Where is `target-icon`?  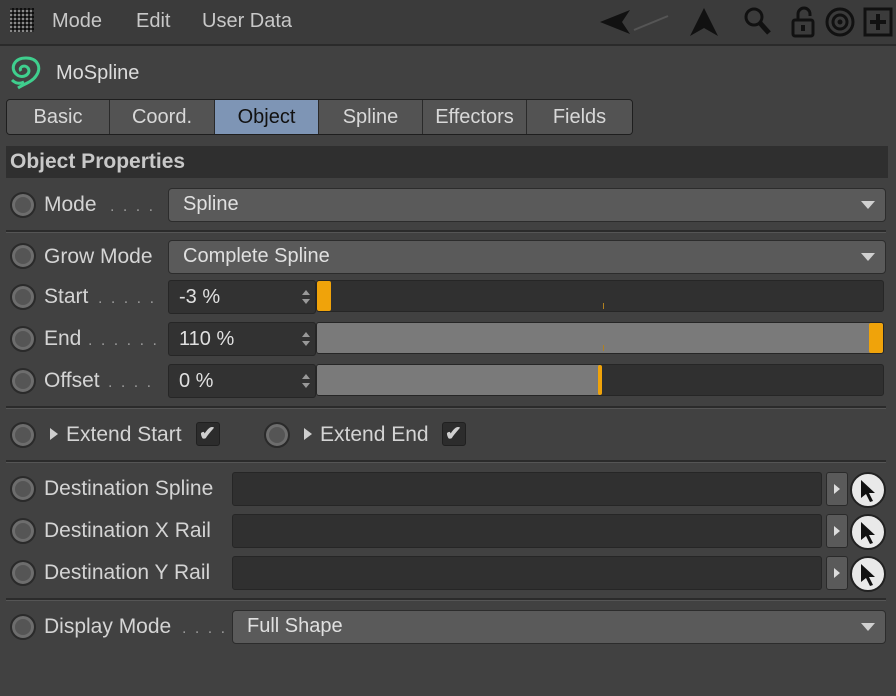 target-icon is located at coordinates (840, 22).